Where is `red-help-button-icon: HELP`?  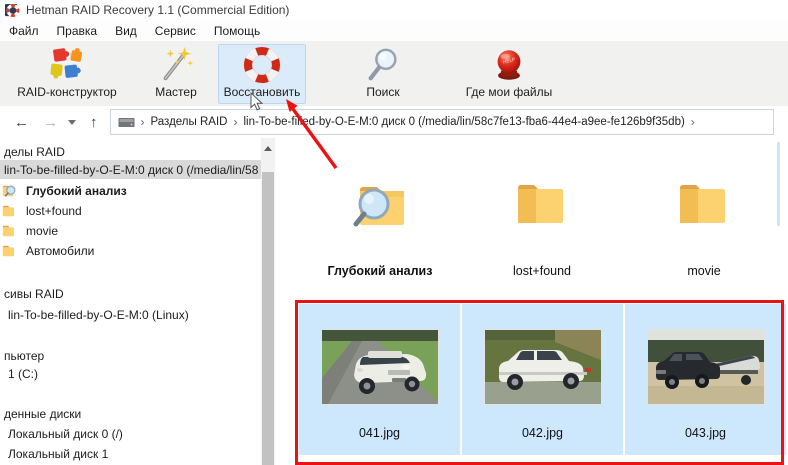 red-help-button-icon: HELP is located at coordinates (509, 65).